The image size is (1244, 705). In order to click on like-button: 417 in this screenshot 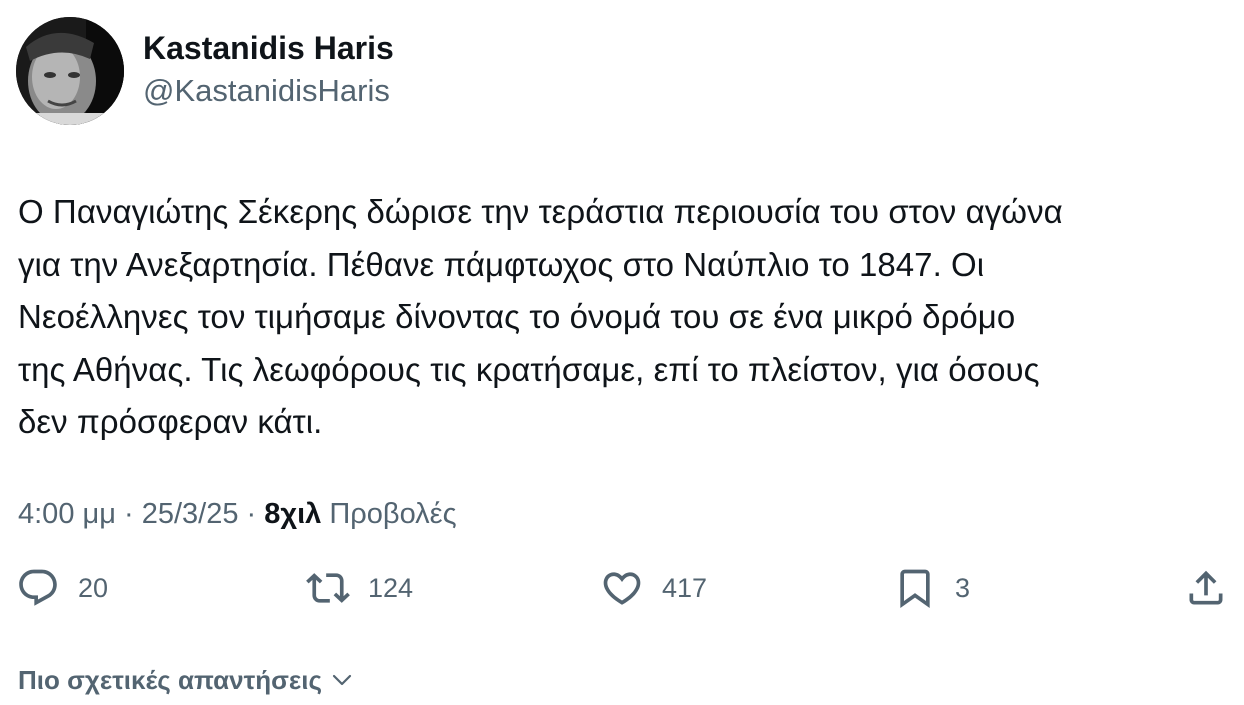, I will do `click(653, 588)`.